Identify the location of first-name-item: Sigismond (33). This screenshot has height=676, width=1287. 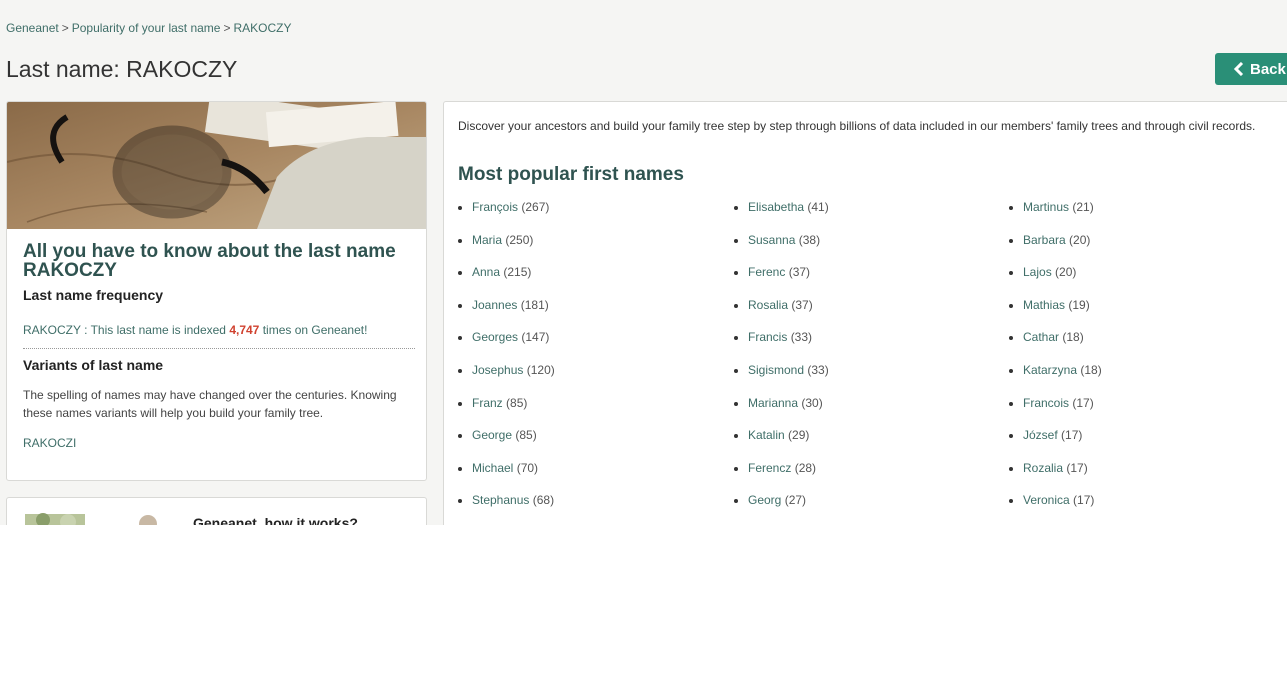
(781, 379).